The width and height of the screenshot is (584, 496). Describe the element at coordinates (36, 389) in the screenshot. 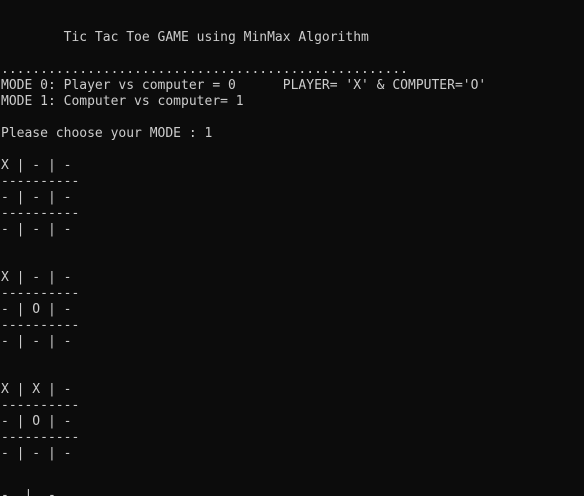

I see `board-3-row-1: X | X | -` at that location.